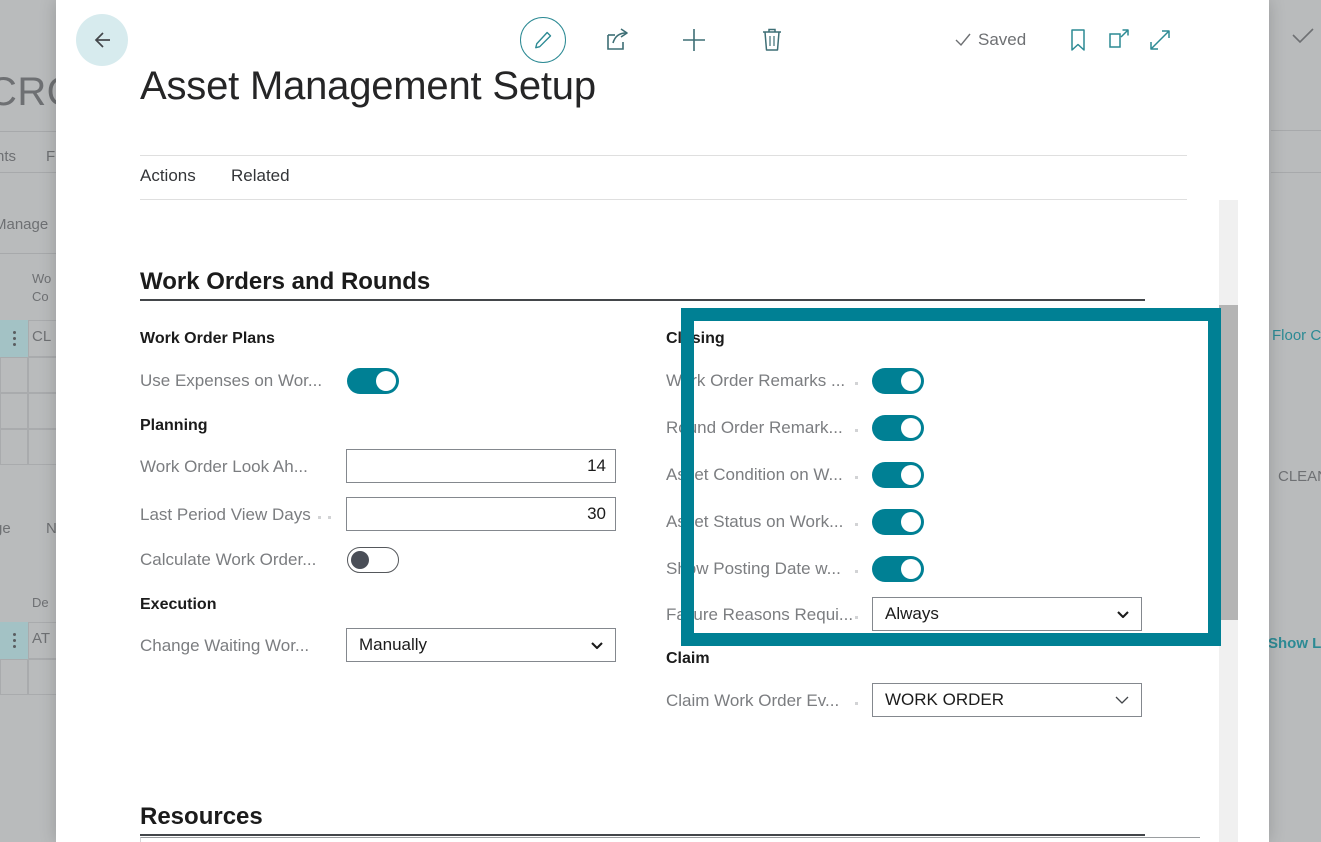 The height and width of the screenshot is (842, 1321). Describe the element at coordinates (963, 40) in the screenshot. I see `check-icon` at that location.